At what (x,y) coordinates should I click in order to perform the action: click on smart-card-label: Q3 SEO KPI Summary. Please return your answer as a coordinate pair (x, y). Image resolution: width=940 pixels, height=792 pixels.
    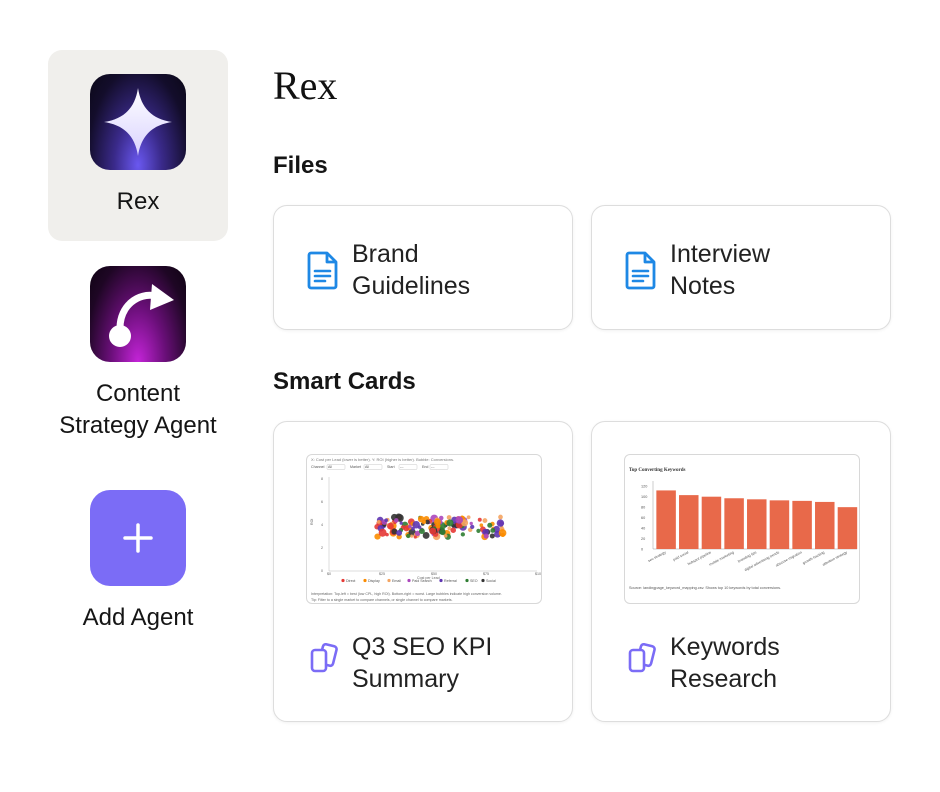
    Looking at the image, I should click on (422, 663).